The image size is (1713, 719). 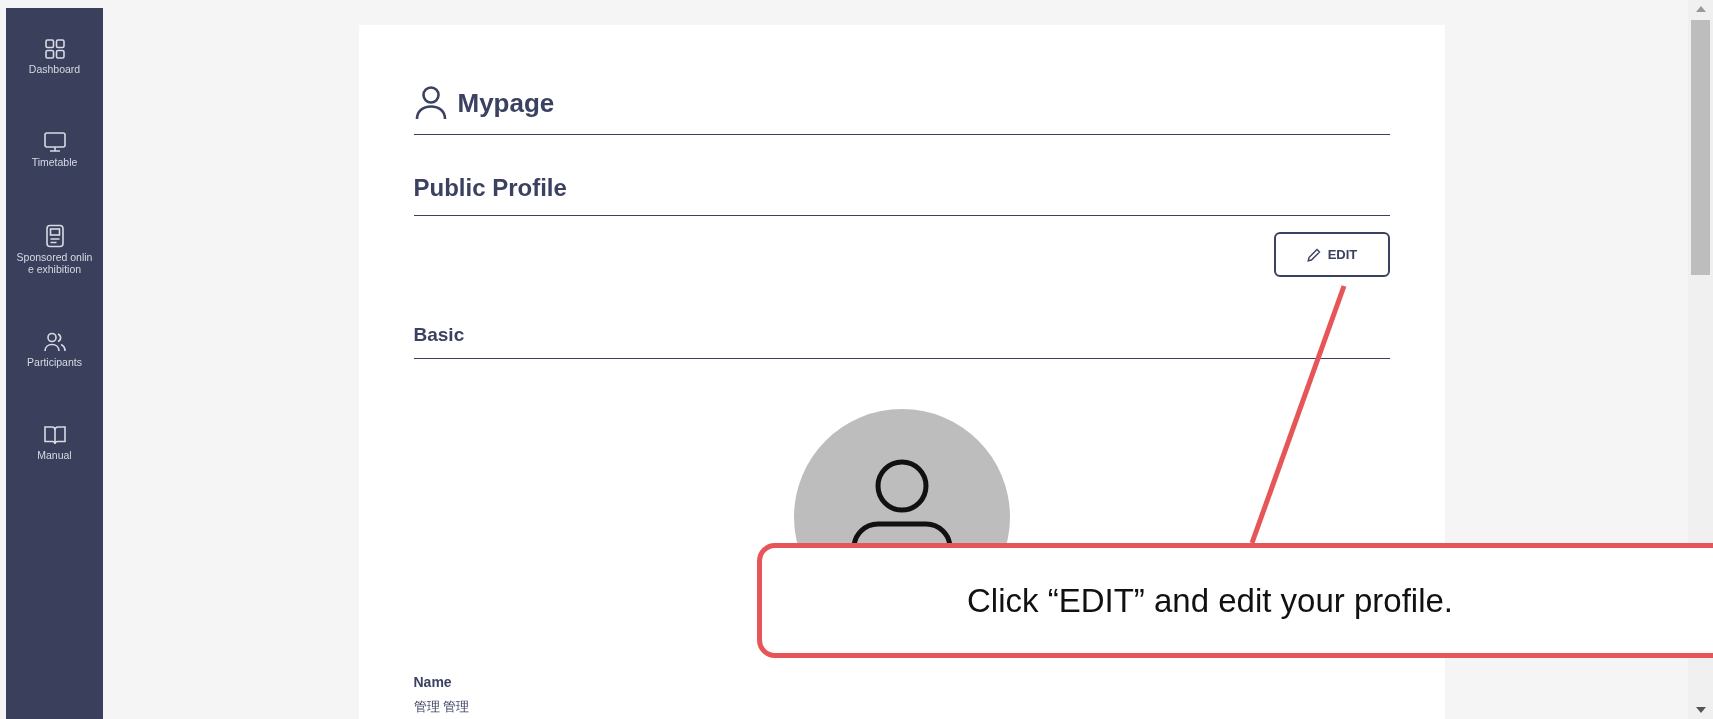 What do you see at coordinates (430, 103) in the screenshot?
I see `user-icon` at bounding box center [430, 103].